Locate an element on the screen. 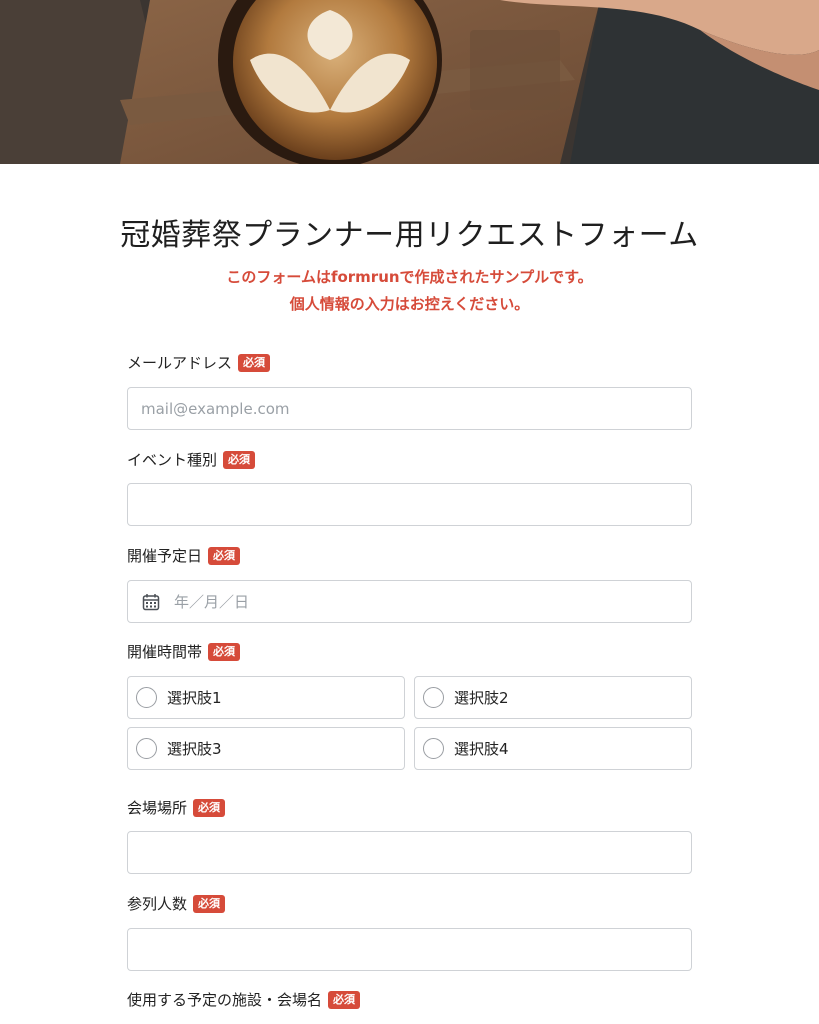  email-label-text: メールアドレス is located at coordinates (180, 363).